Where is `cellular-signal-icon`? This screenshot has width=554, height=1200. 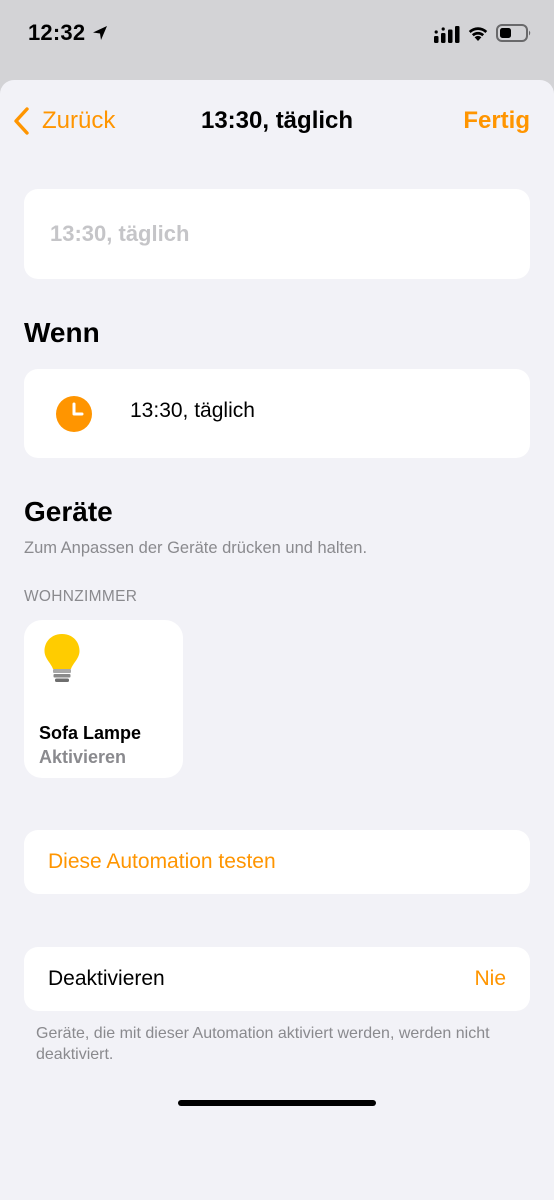 cellular-signal-icon is located at coordinates (447, 34).